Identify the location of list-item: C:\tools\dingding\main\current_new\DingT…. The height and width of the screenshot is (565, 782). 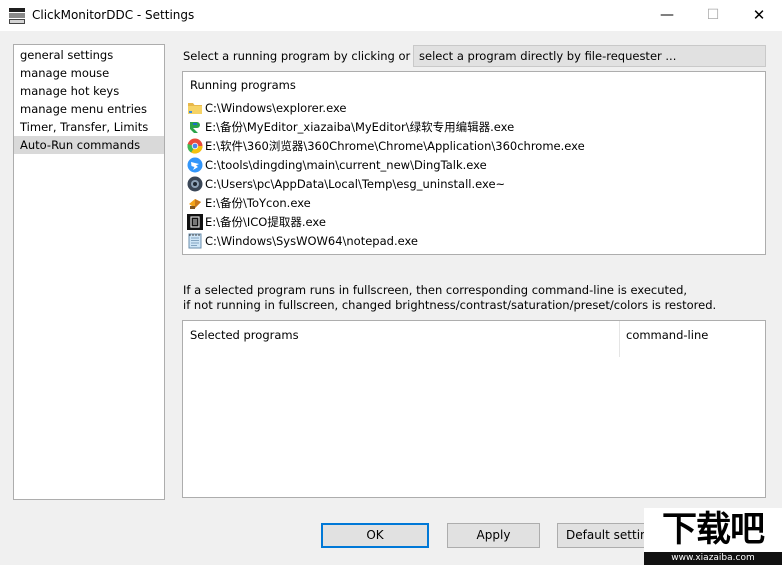
(337, 164).